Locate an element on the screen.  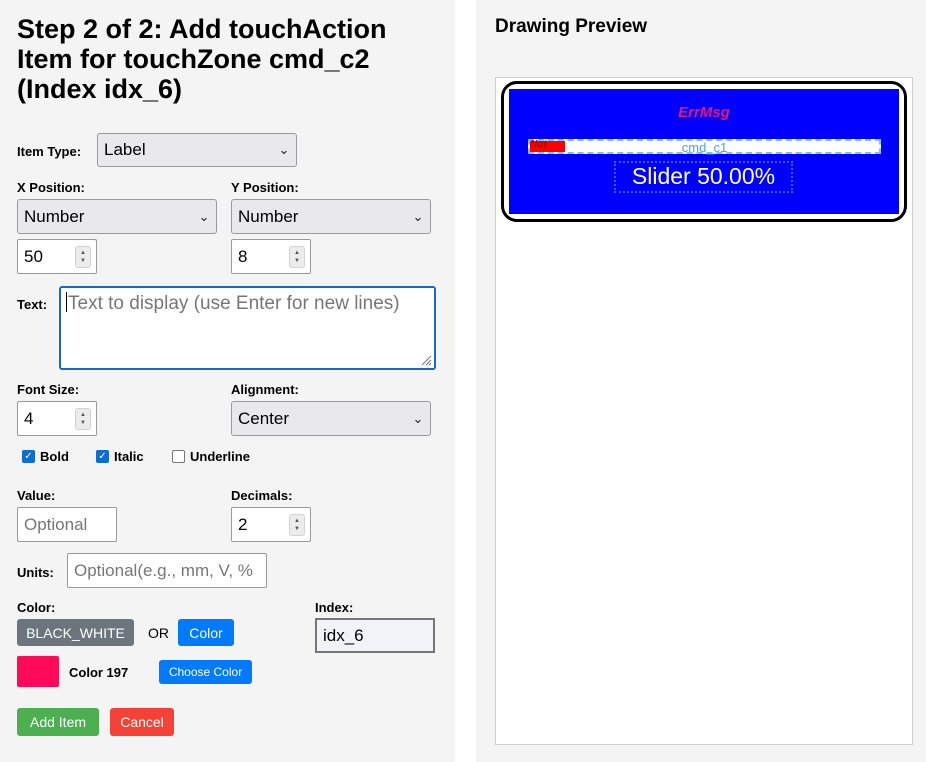
underline-checkbox-group: Underline is located at coordinates (211, 457).